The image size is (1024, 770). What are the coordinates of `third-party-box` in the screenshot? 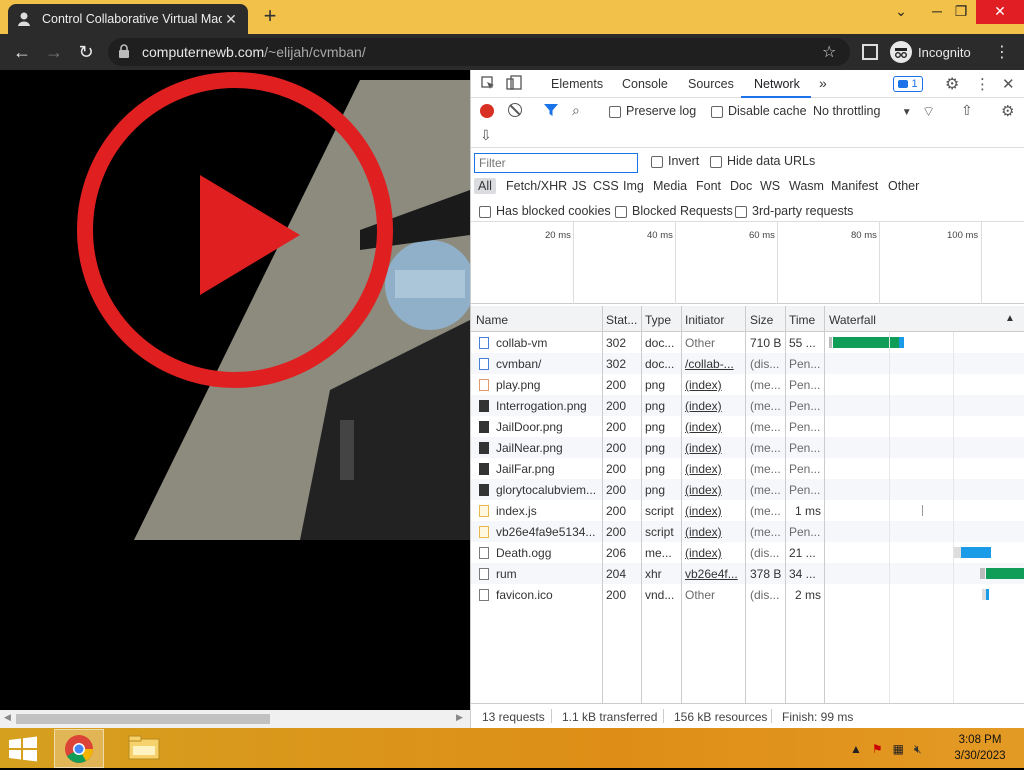 It's located at (741, 211).